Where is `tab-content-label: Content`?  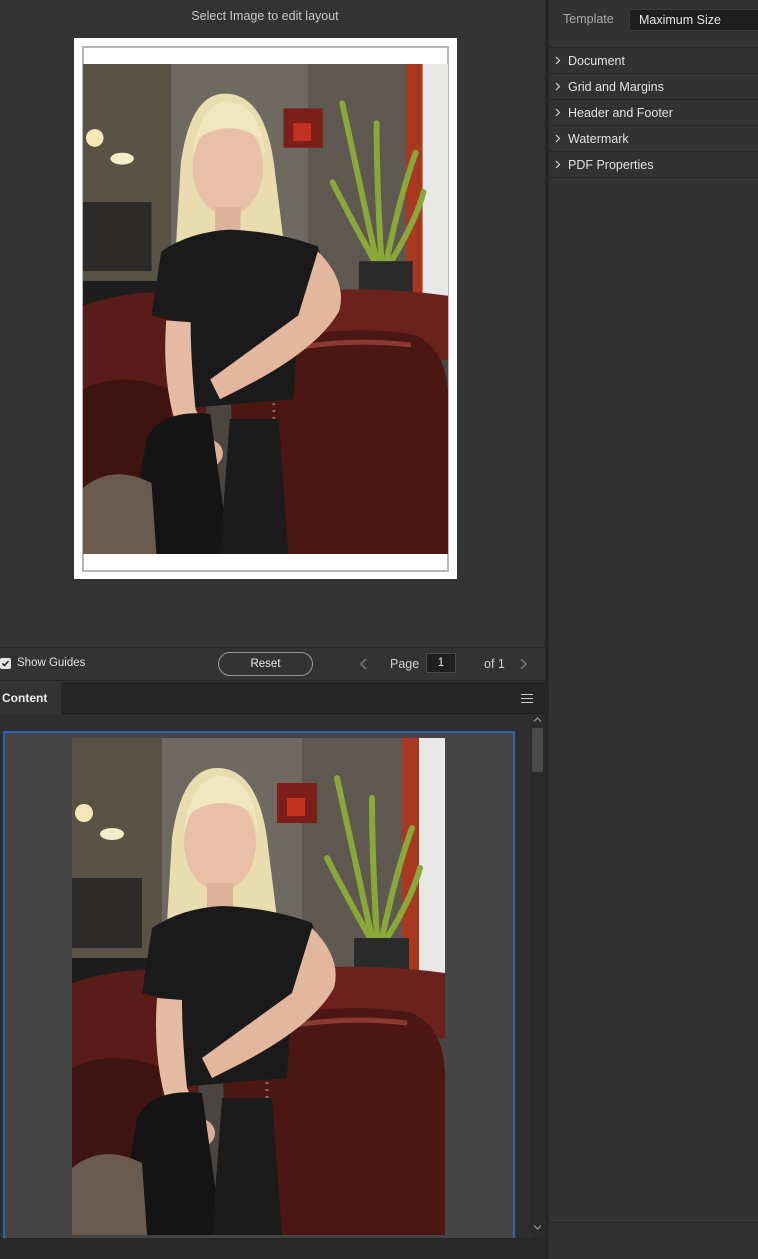 tab-content-label: Content is located at coordinates (25, 698).